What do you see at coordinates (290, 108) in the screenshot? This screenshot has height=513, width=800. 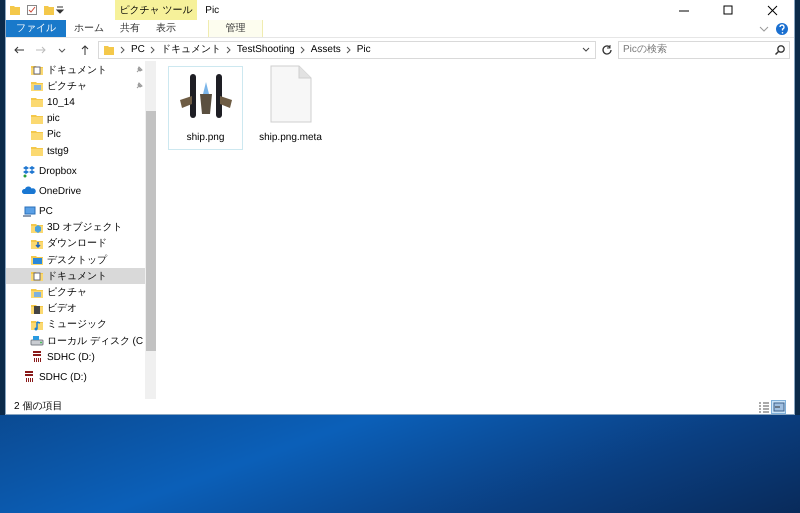 I see `file-item: ship.png.meta` at bounding box center [290, 108].